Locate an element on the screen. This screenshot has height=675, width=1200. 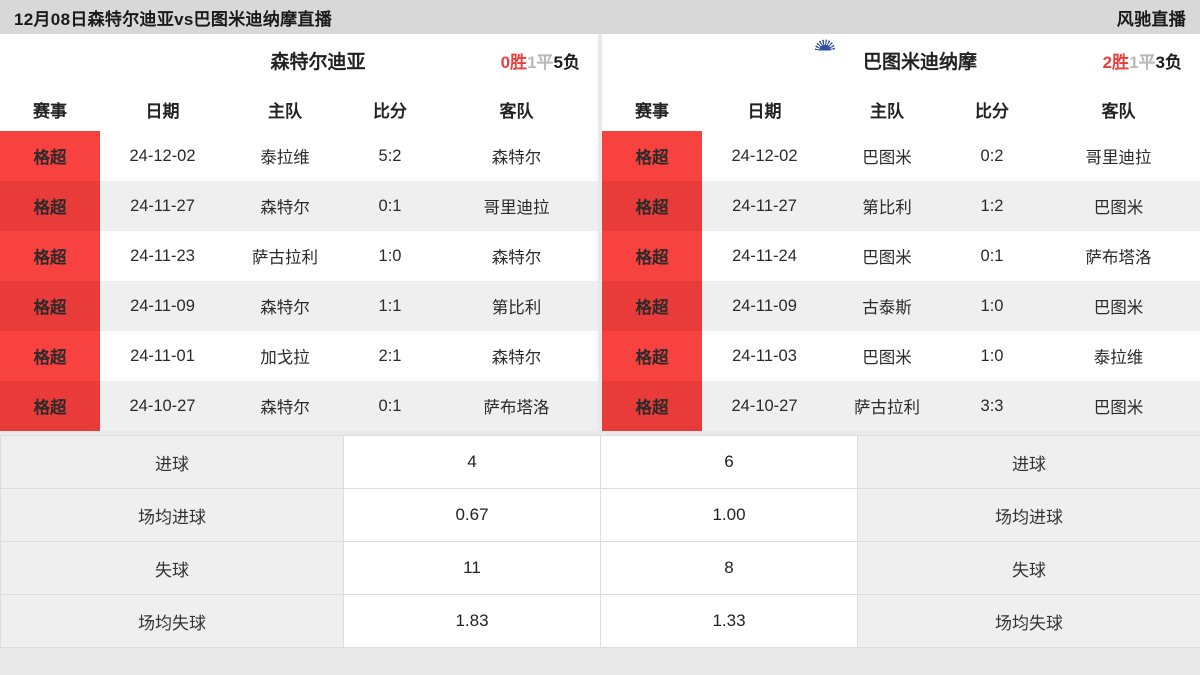
table-row: 格超 24-10-27 森特尔 0:1 萨布塔洛 is located at coordinates (299, 406).